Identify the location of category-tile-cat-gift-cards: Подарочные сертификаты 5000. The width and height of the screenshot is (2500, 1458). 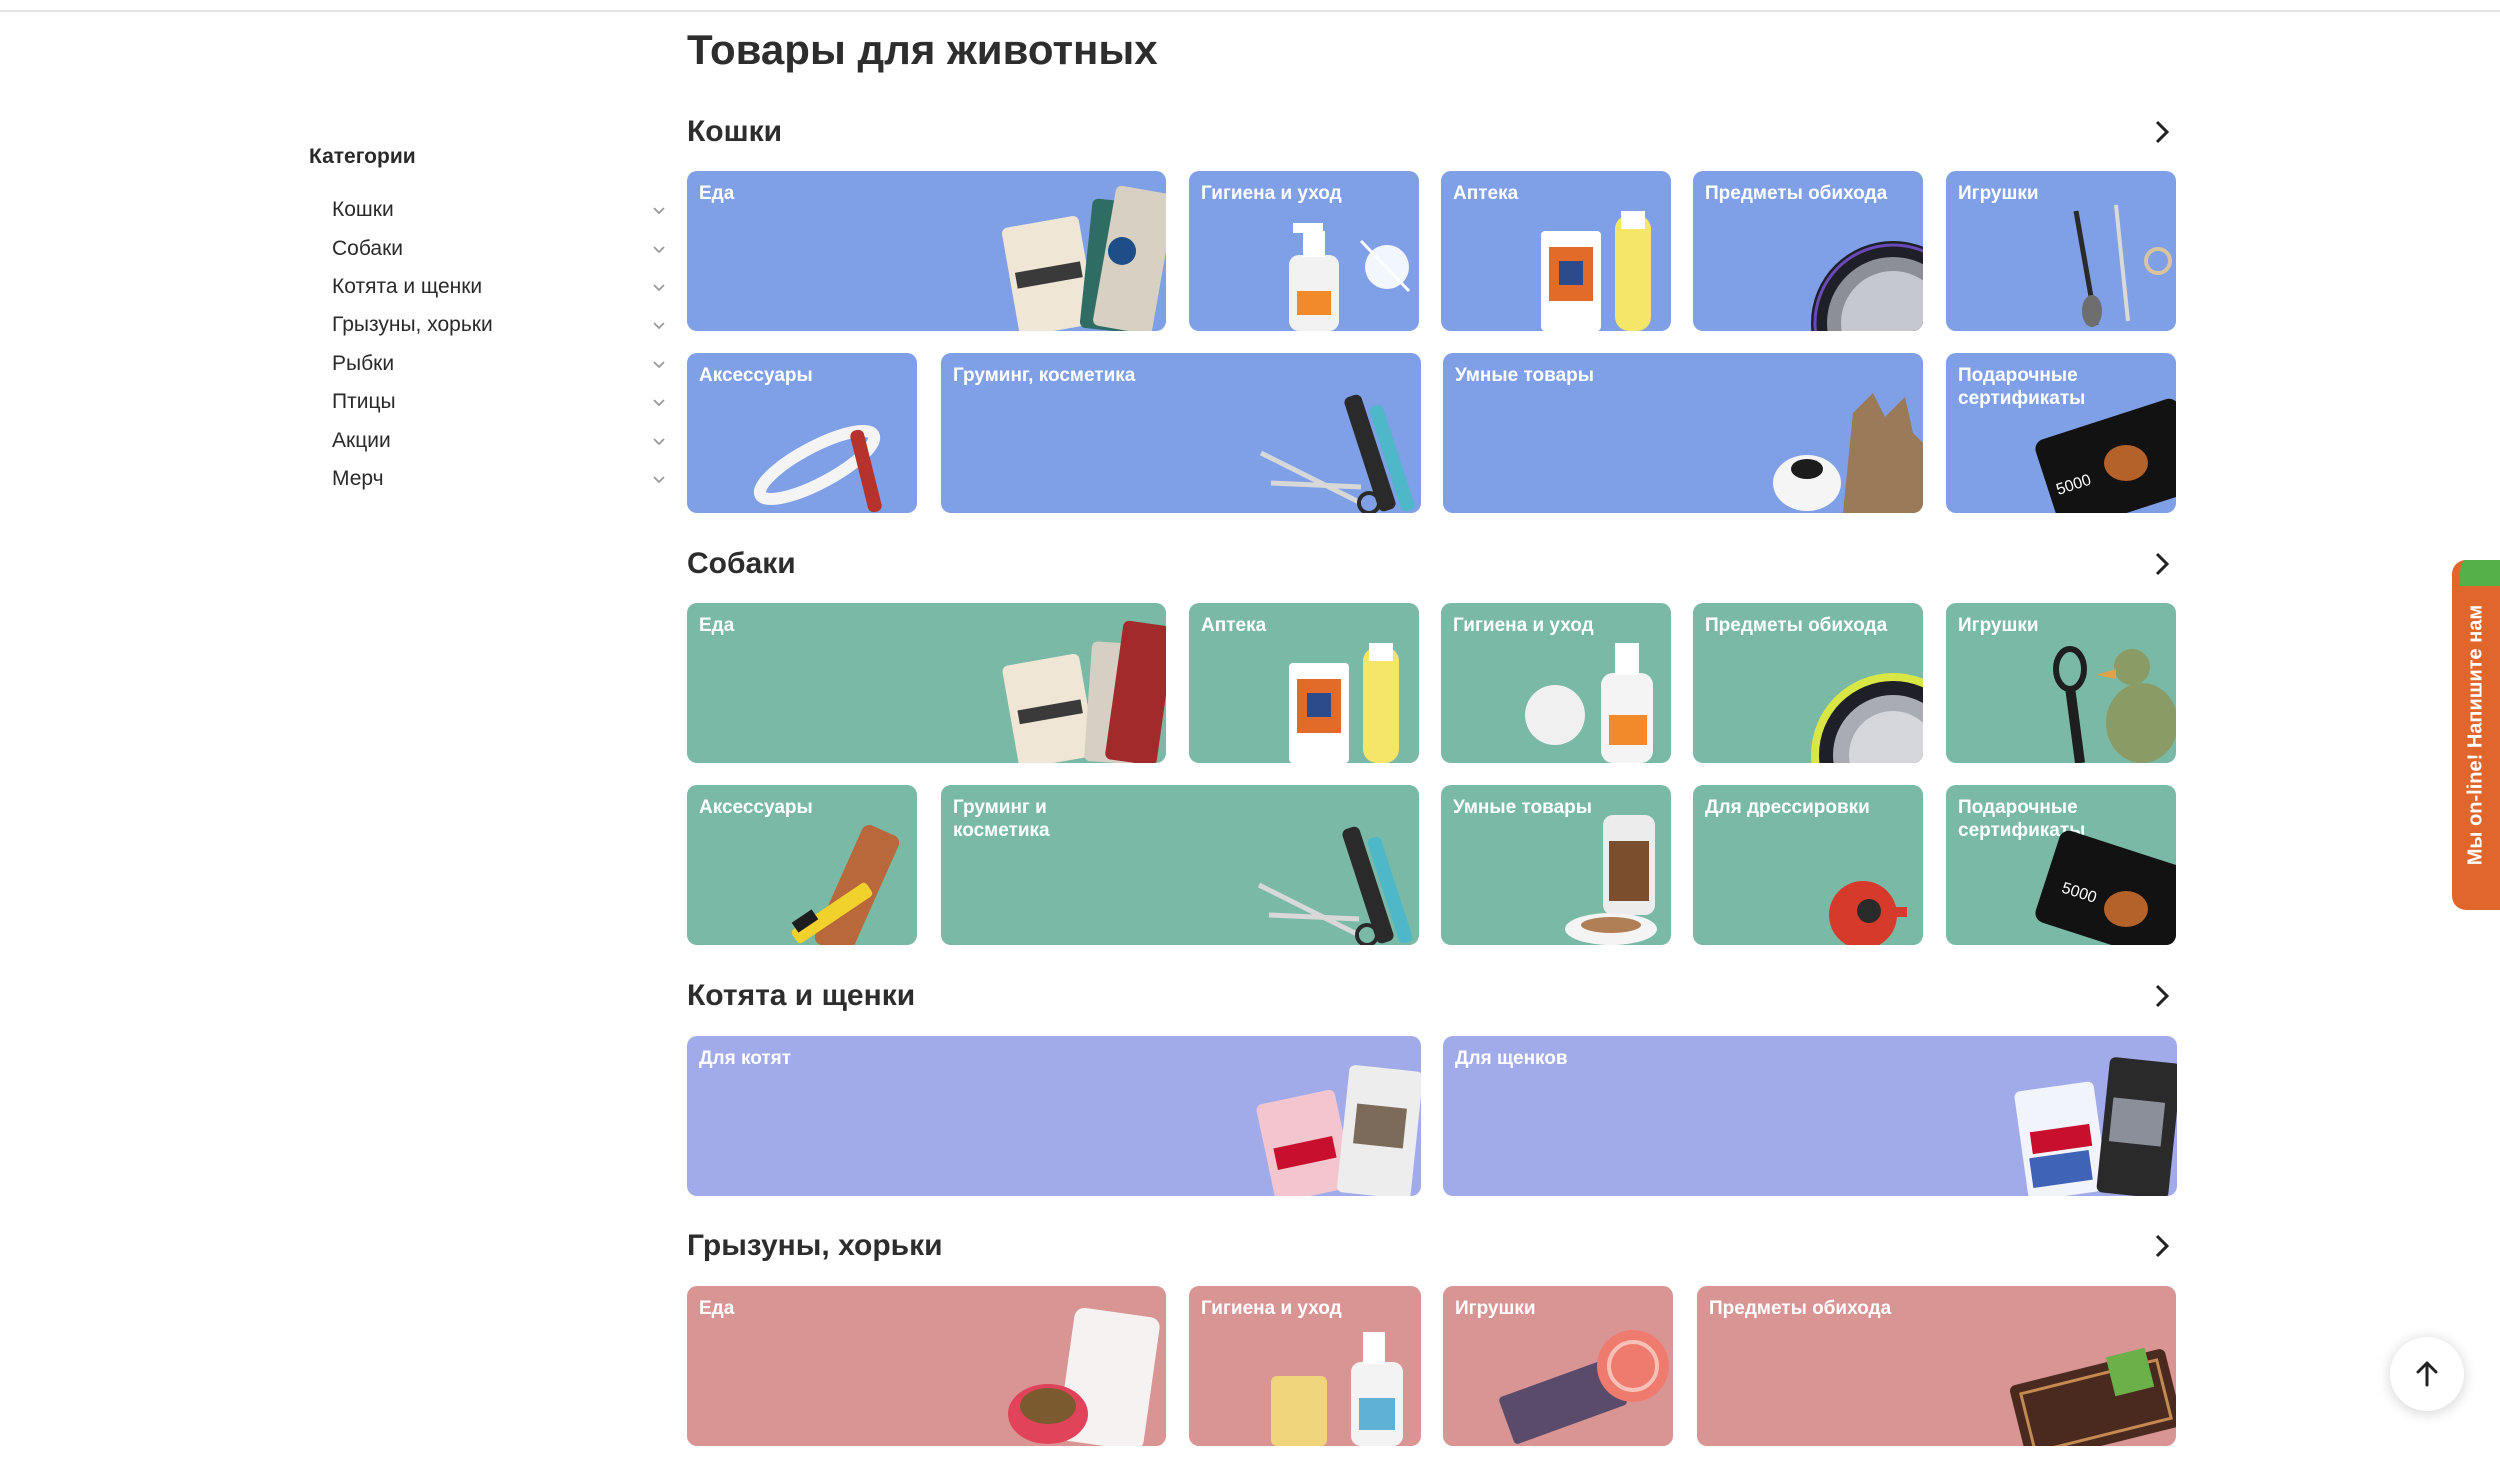
(2061, 433).